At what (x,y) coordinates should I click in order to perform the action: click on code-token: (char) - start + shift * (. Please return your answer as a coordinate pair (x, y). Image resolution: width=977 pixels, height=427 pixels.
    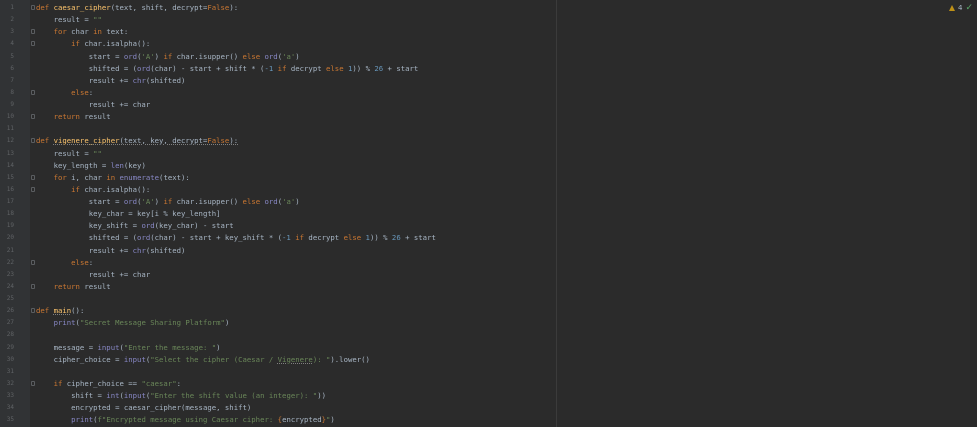
    Looking at the image, I should click on (207, 68).